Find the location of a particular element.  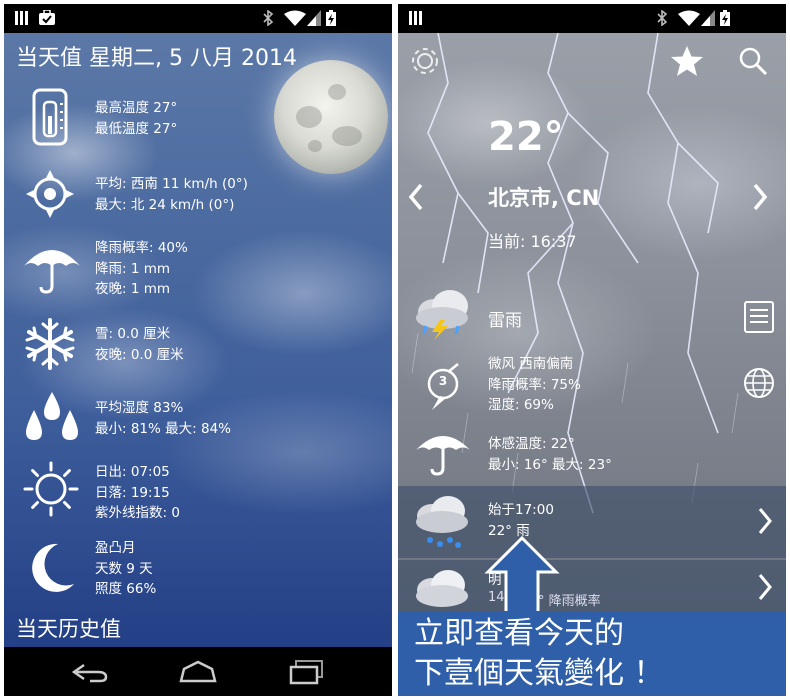

min-max-text: 最小: 16° 最大: 23° is located at coordinates (550, 464).